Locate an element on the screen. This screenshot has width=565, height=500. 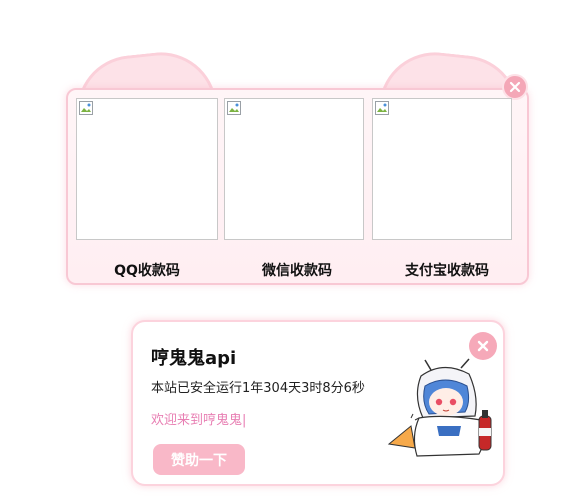
wechat-qr-image is located at coordinates (294, 169).